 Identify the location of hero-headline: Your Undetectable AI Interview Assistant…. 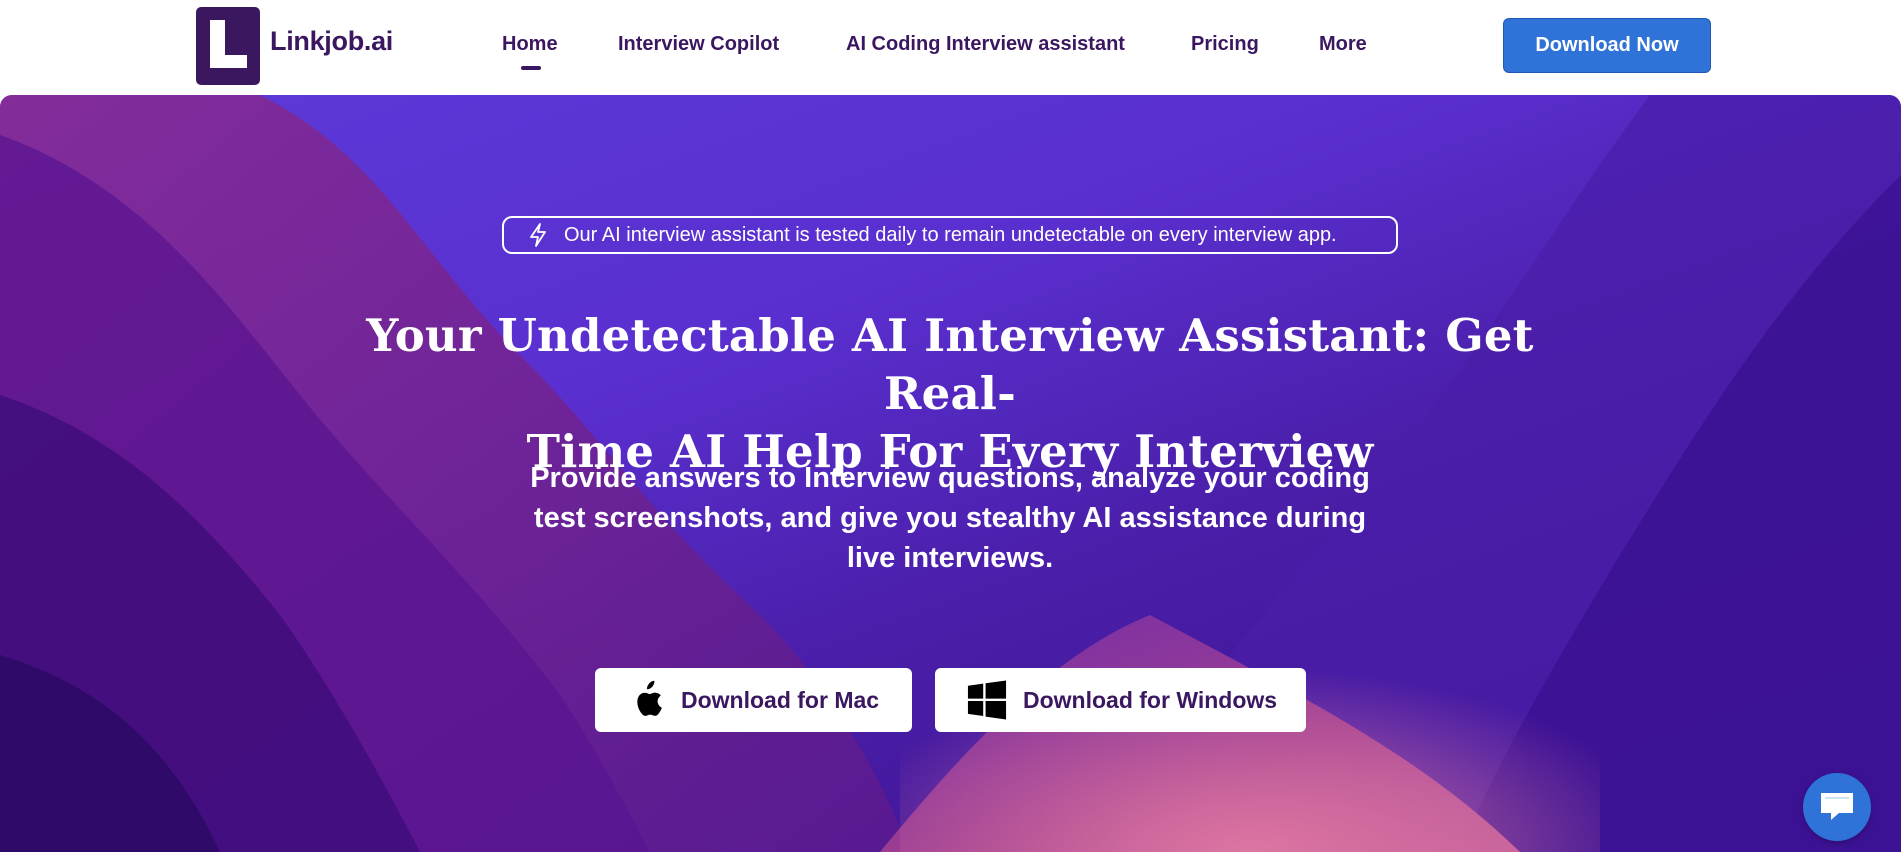
(950, 394).